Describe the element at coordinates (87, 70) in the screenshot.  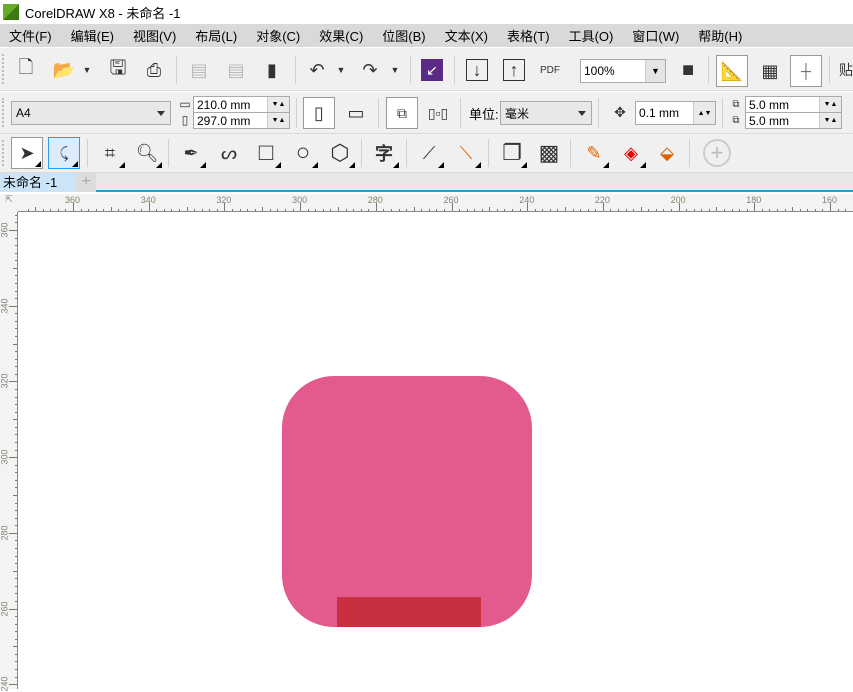
I see `open-dropdown-icon: ▼` at that location.